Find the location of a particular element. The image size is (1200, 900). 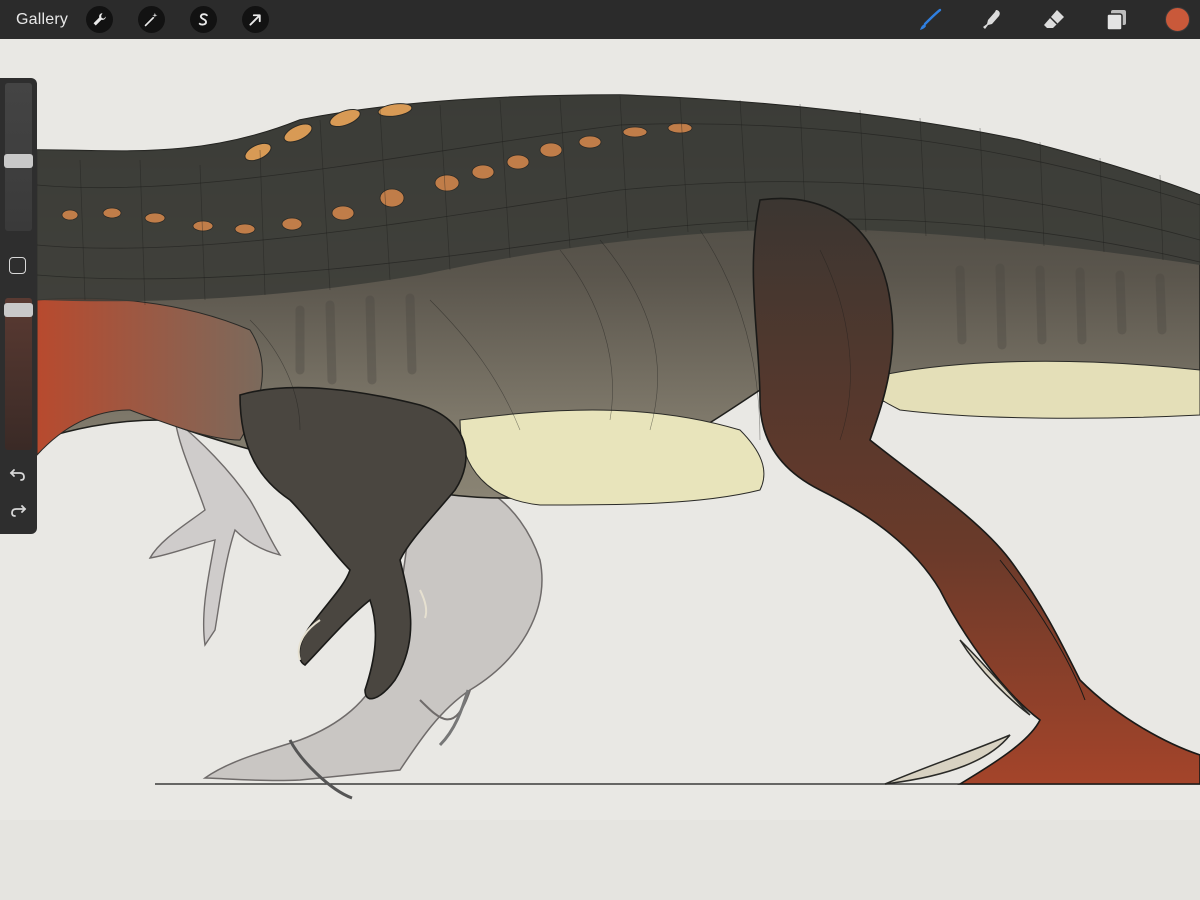

brush-sidebar is located at coordinates (18, 306).